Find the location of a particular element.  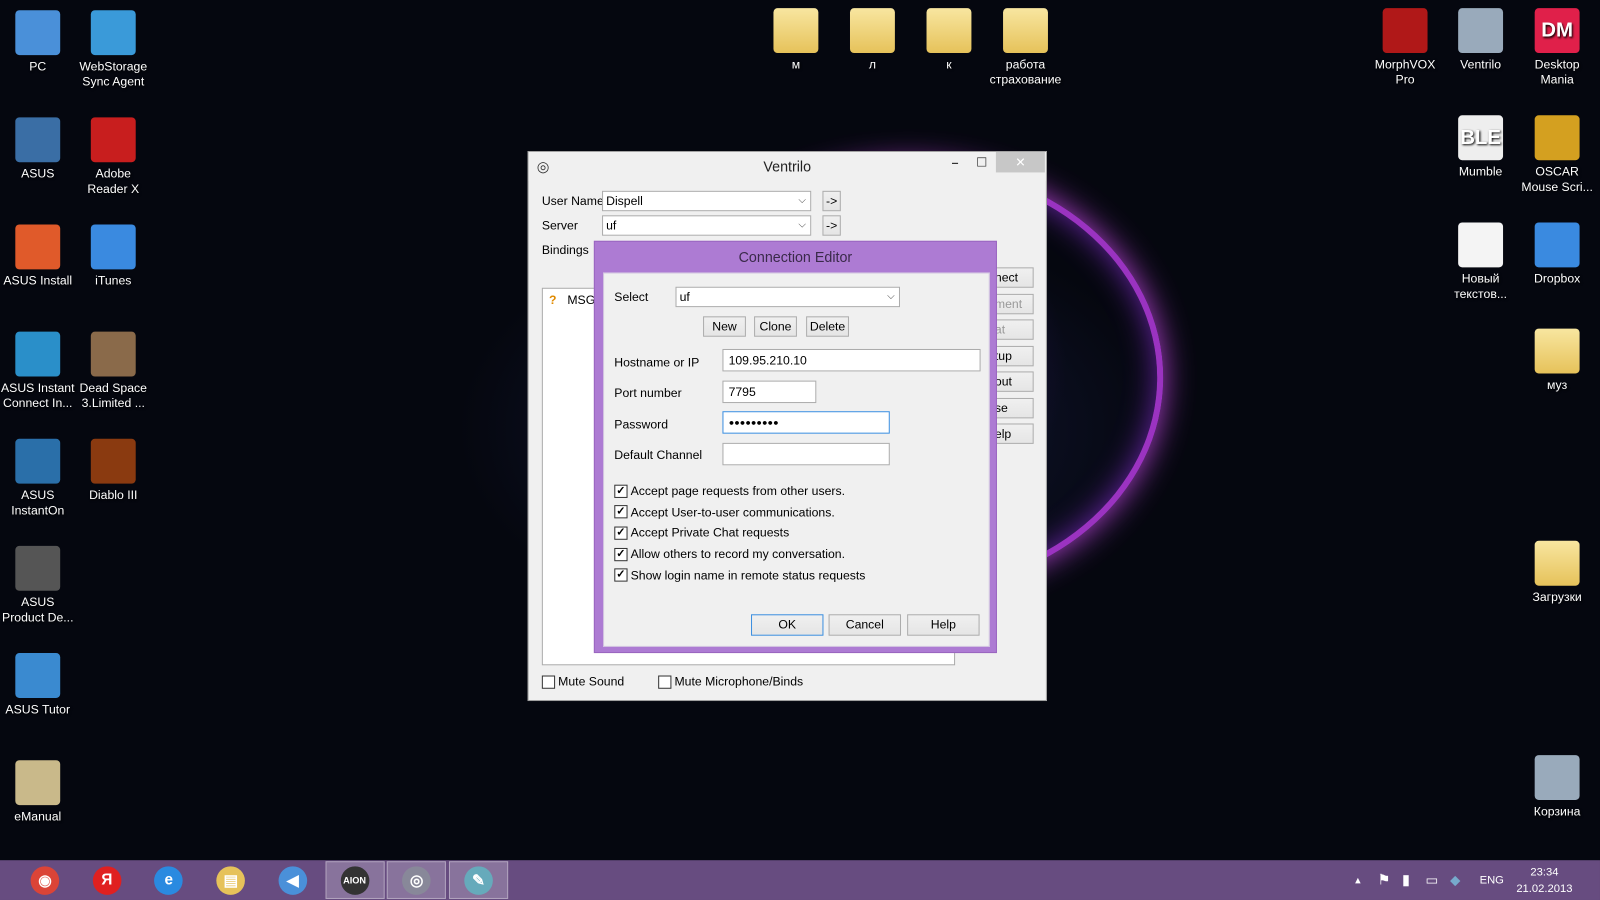

minimize-button: – is located at coordinates (955, 162).